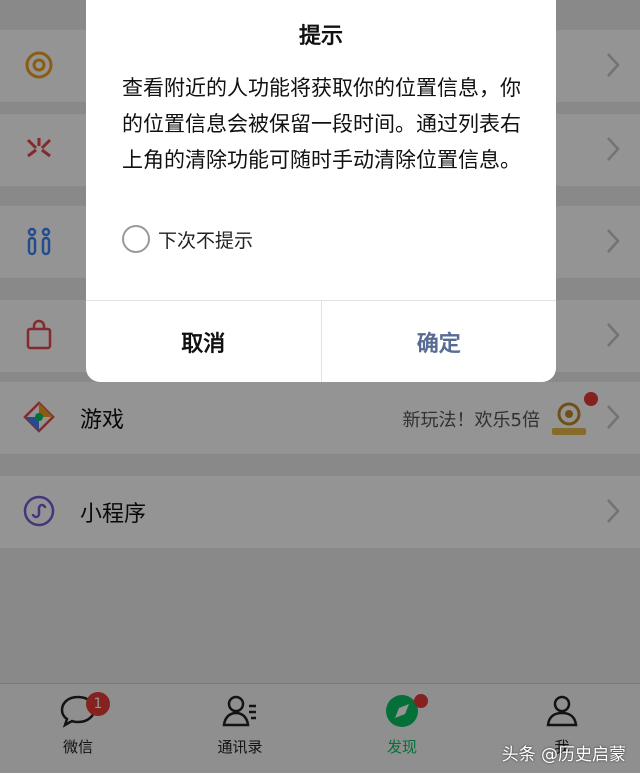 The image size is (640, 773). I want to click on checkbox-label: 下次不提示, so click(206, 240).